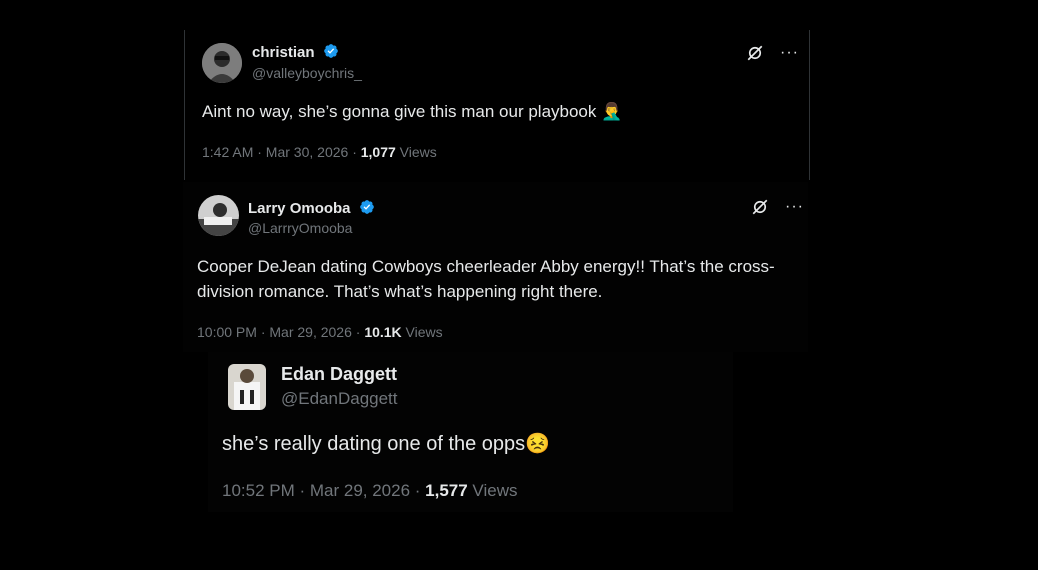  Describe the element at coordinates (300, 228) in the screenshot. I see `username: @LarrryOmooba` at that location.